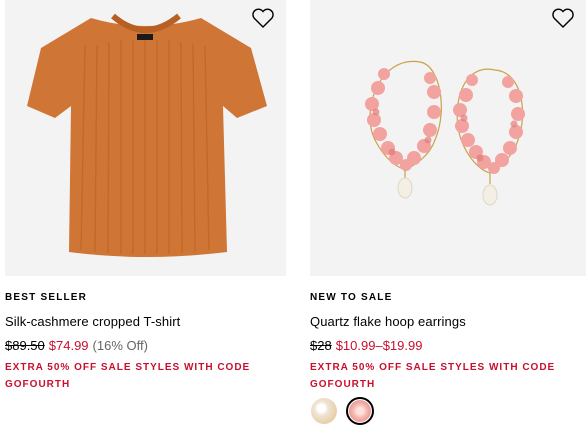 This screenshot has width=586, height=435. What do you see at coordinates (388, 321) in the screenshot?
I see `product-name-link: Quartz flake hoop earrings` at bounding box center [388, 321].